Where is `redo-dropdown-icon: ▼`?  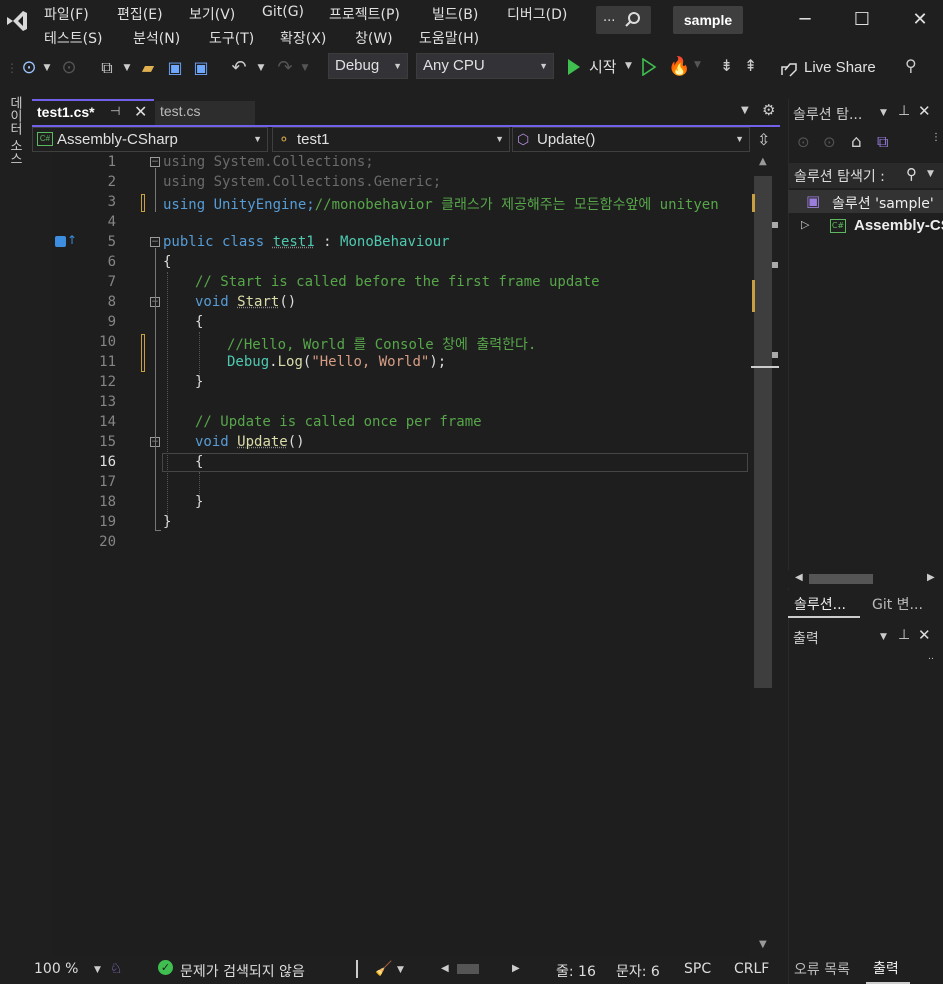 redo-dropdown-icon: ▼ is located at coordinates (305, 68).